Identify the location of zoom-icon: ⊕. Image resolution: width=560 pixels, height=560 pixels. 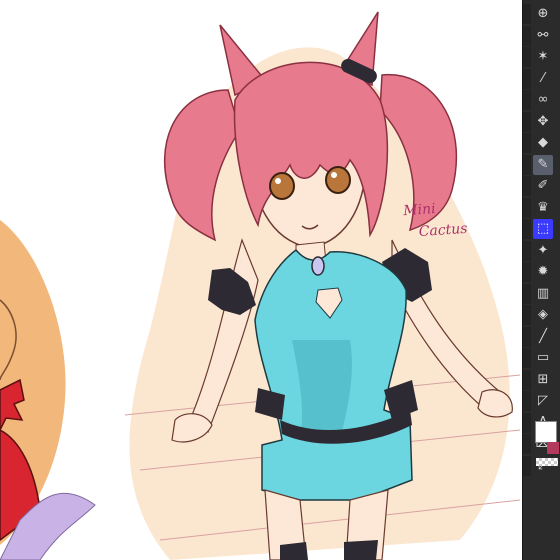
(543, 14).